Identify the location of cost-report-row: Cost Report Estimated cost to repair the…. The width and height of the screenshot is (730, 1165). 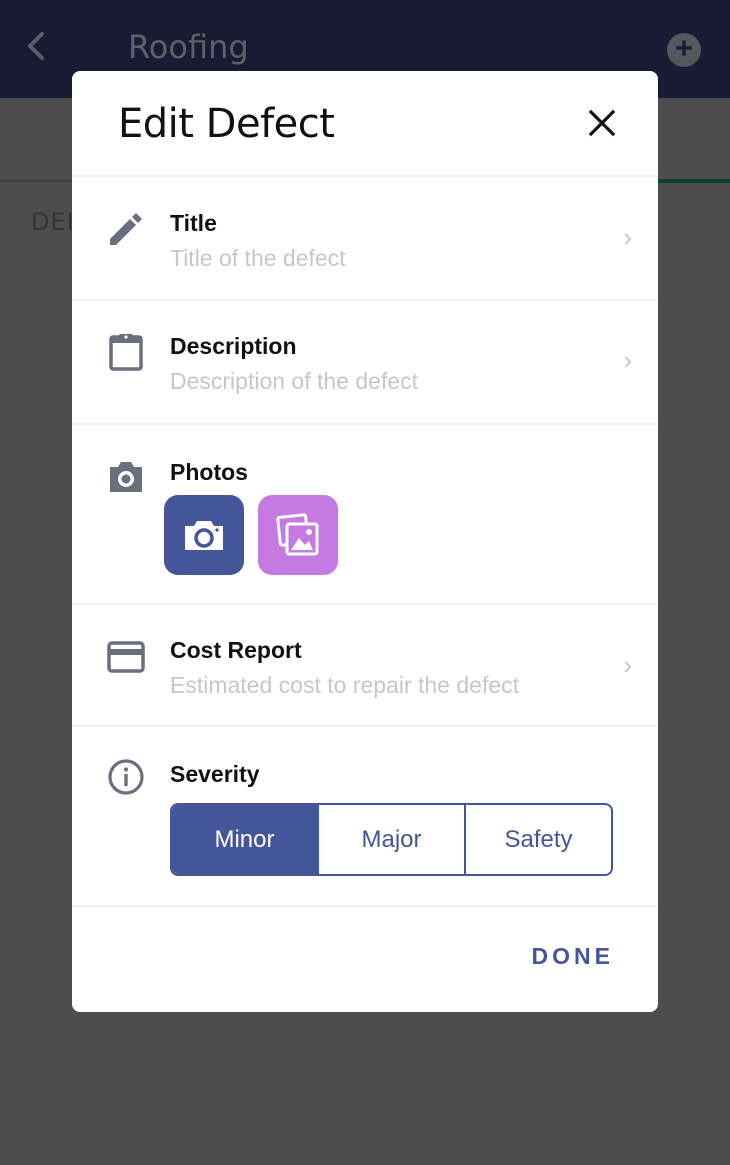
(365, 666).